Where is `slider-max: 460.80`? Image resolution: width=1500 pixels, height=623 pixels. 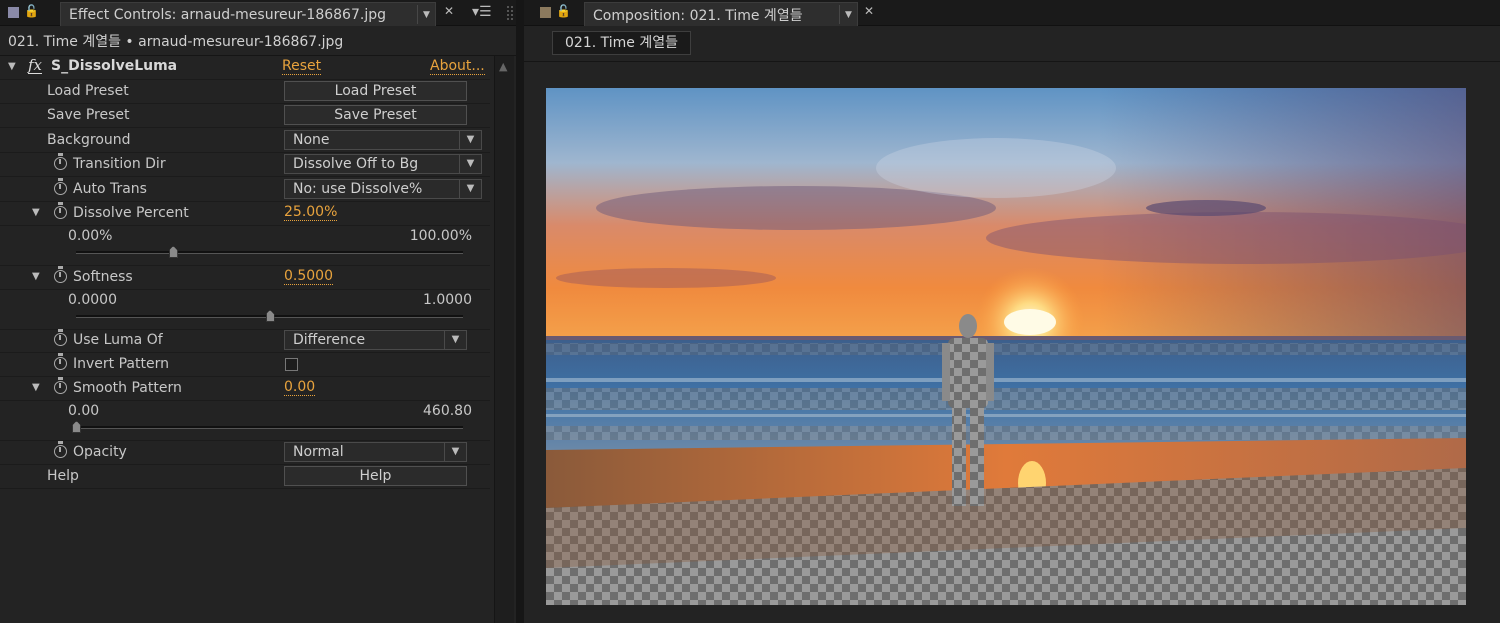 slider-max: 460.80 is located at coordinates (447, 411).